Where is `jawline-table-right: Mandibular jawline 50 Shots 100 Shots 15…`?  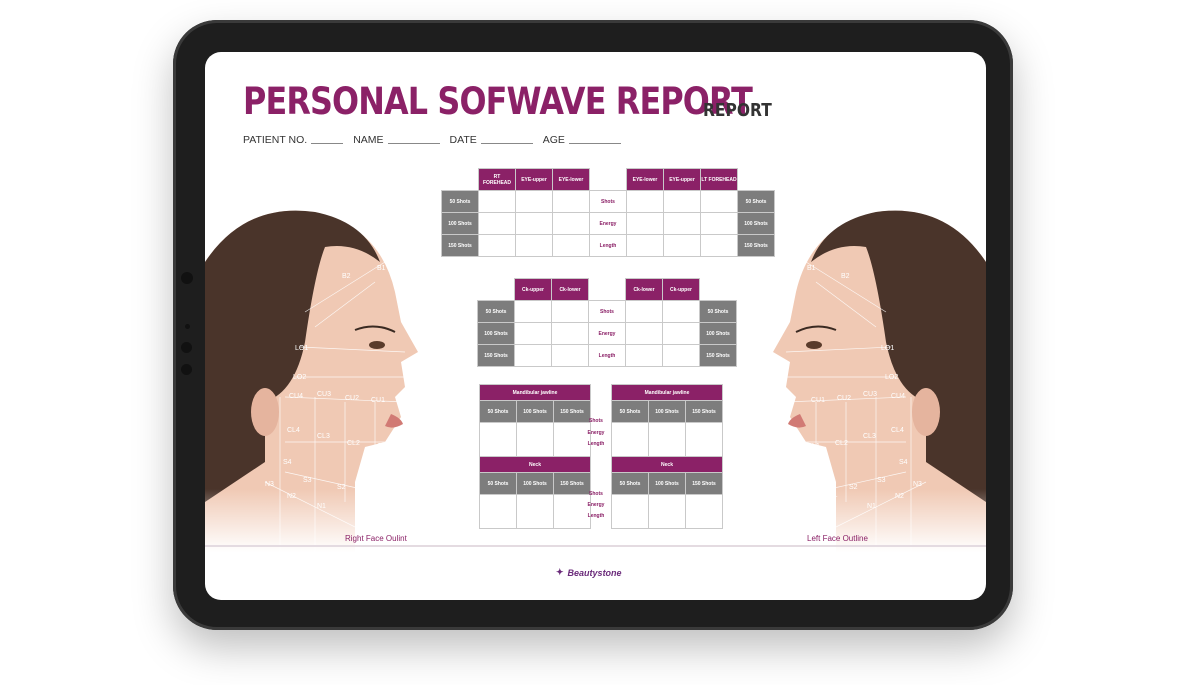 jawline-table-right: Mandibular jawline 50 Shots 100 Shots 15… is located at coordinates (535, 420).